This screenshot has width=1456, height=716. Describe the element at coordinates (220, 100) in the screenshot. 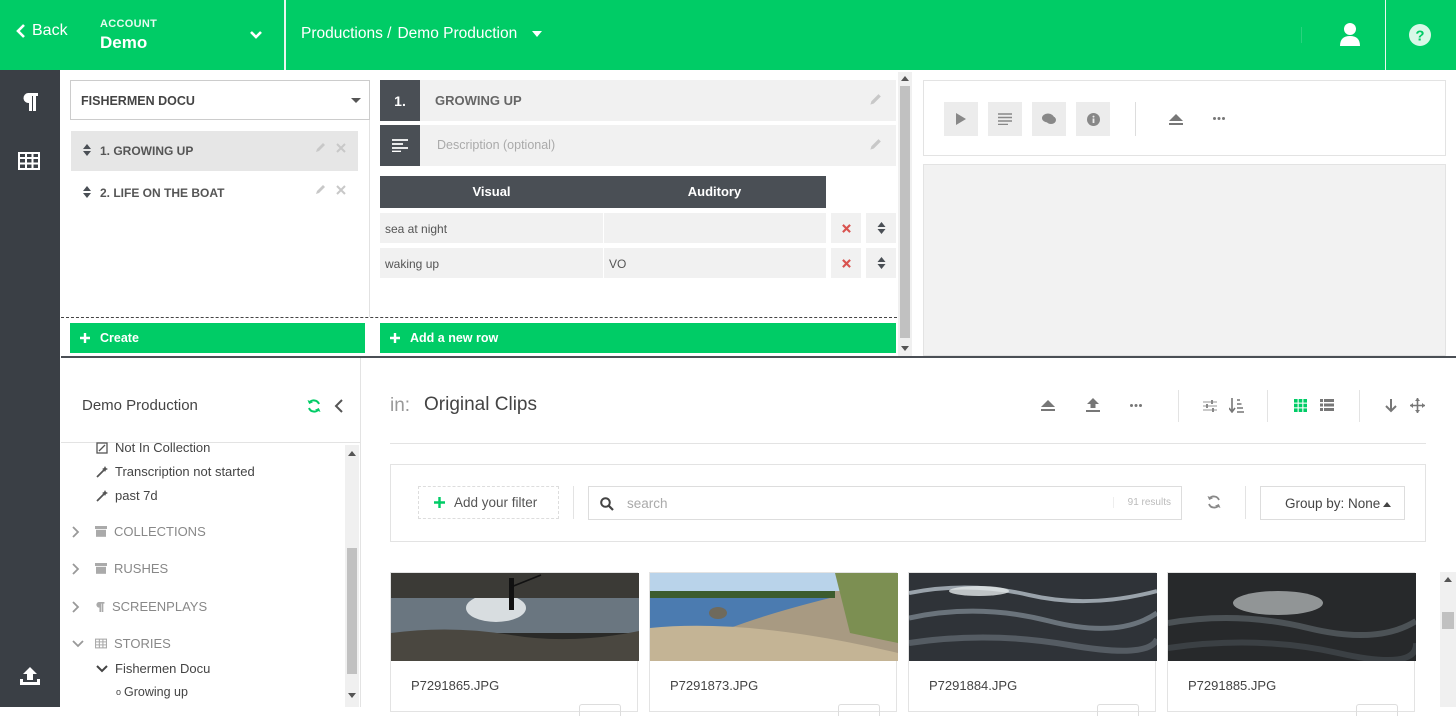

I see `story-select: FISHERMEN DOCU` at that location.